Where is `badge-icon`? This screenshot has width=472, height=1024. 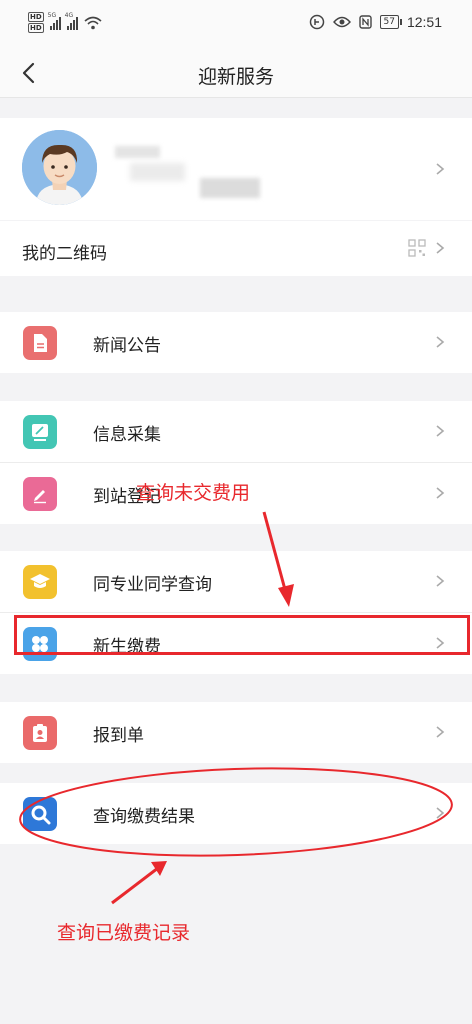
badge-icon is located at coordinates (40, 733).